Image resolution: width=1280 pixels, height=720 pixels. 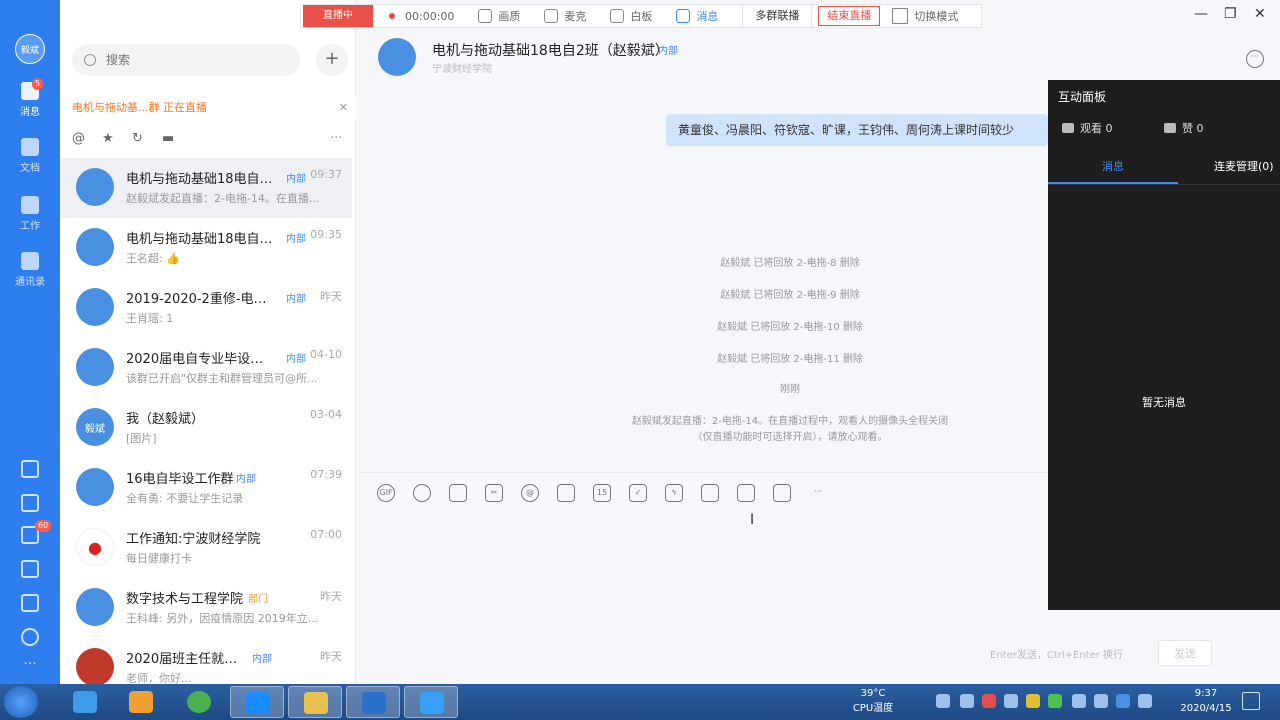 What do you see at coordinates (1184, 128) in the screenshot?
I see `likes-count: 赞 0` at bounding box center [1184, 128].